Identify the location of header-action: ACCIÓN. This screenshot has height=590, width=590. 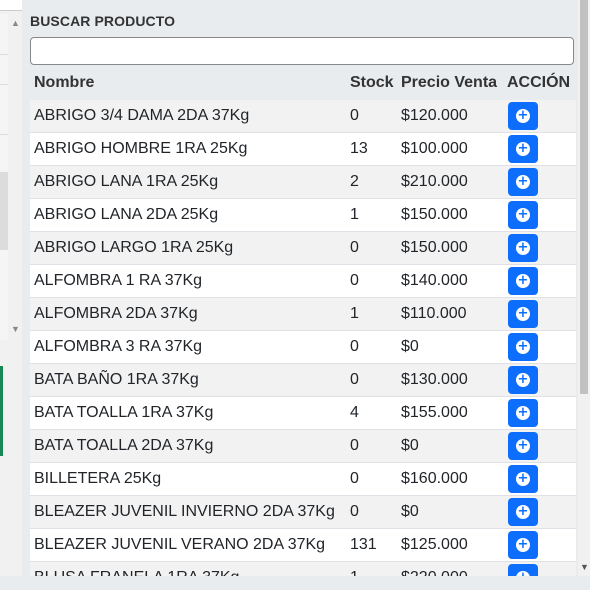
(539, 82).